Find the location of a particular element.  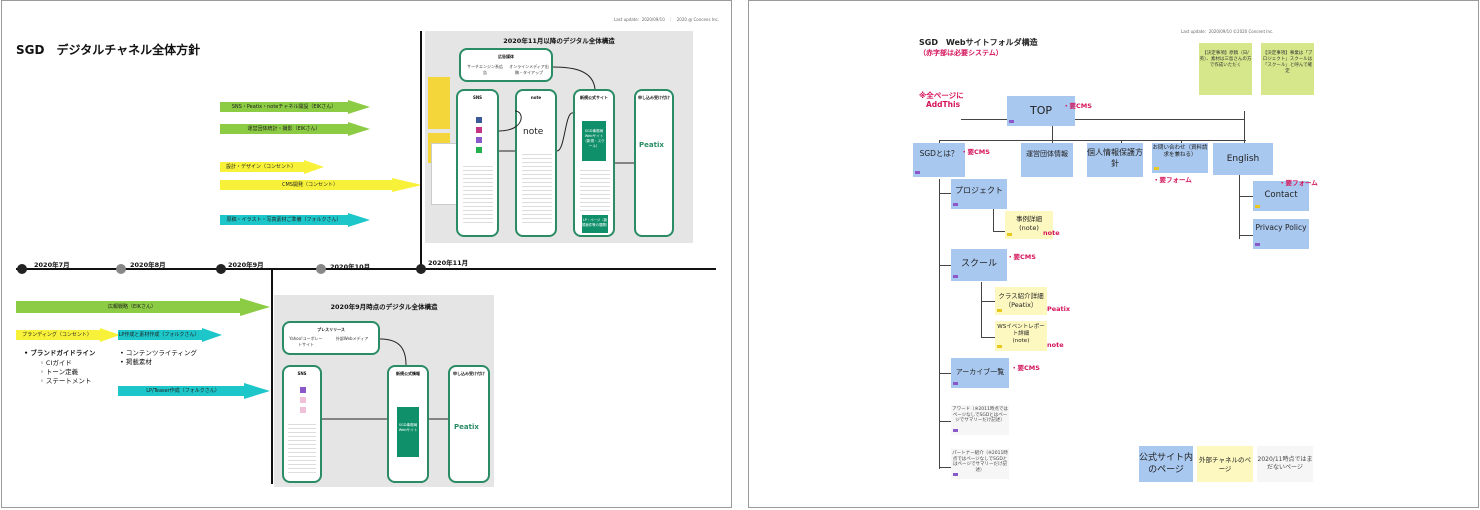

node-school: スクール is located at coordinates (979, 265).